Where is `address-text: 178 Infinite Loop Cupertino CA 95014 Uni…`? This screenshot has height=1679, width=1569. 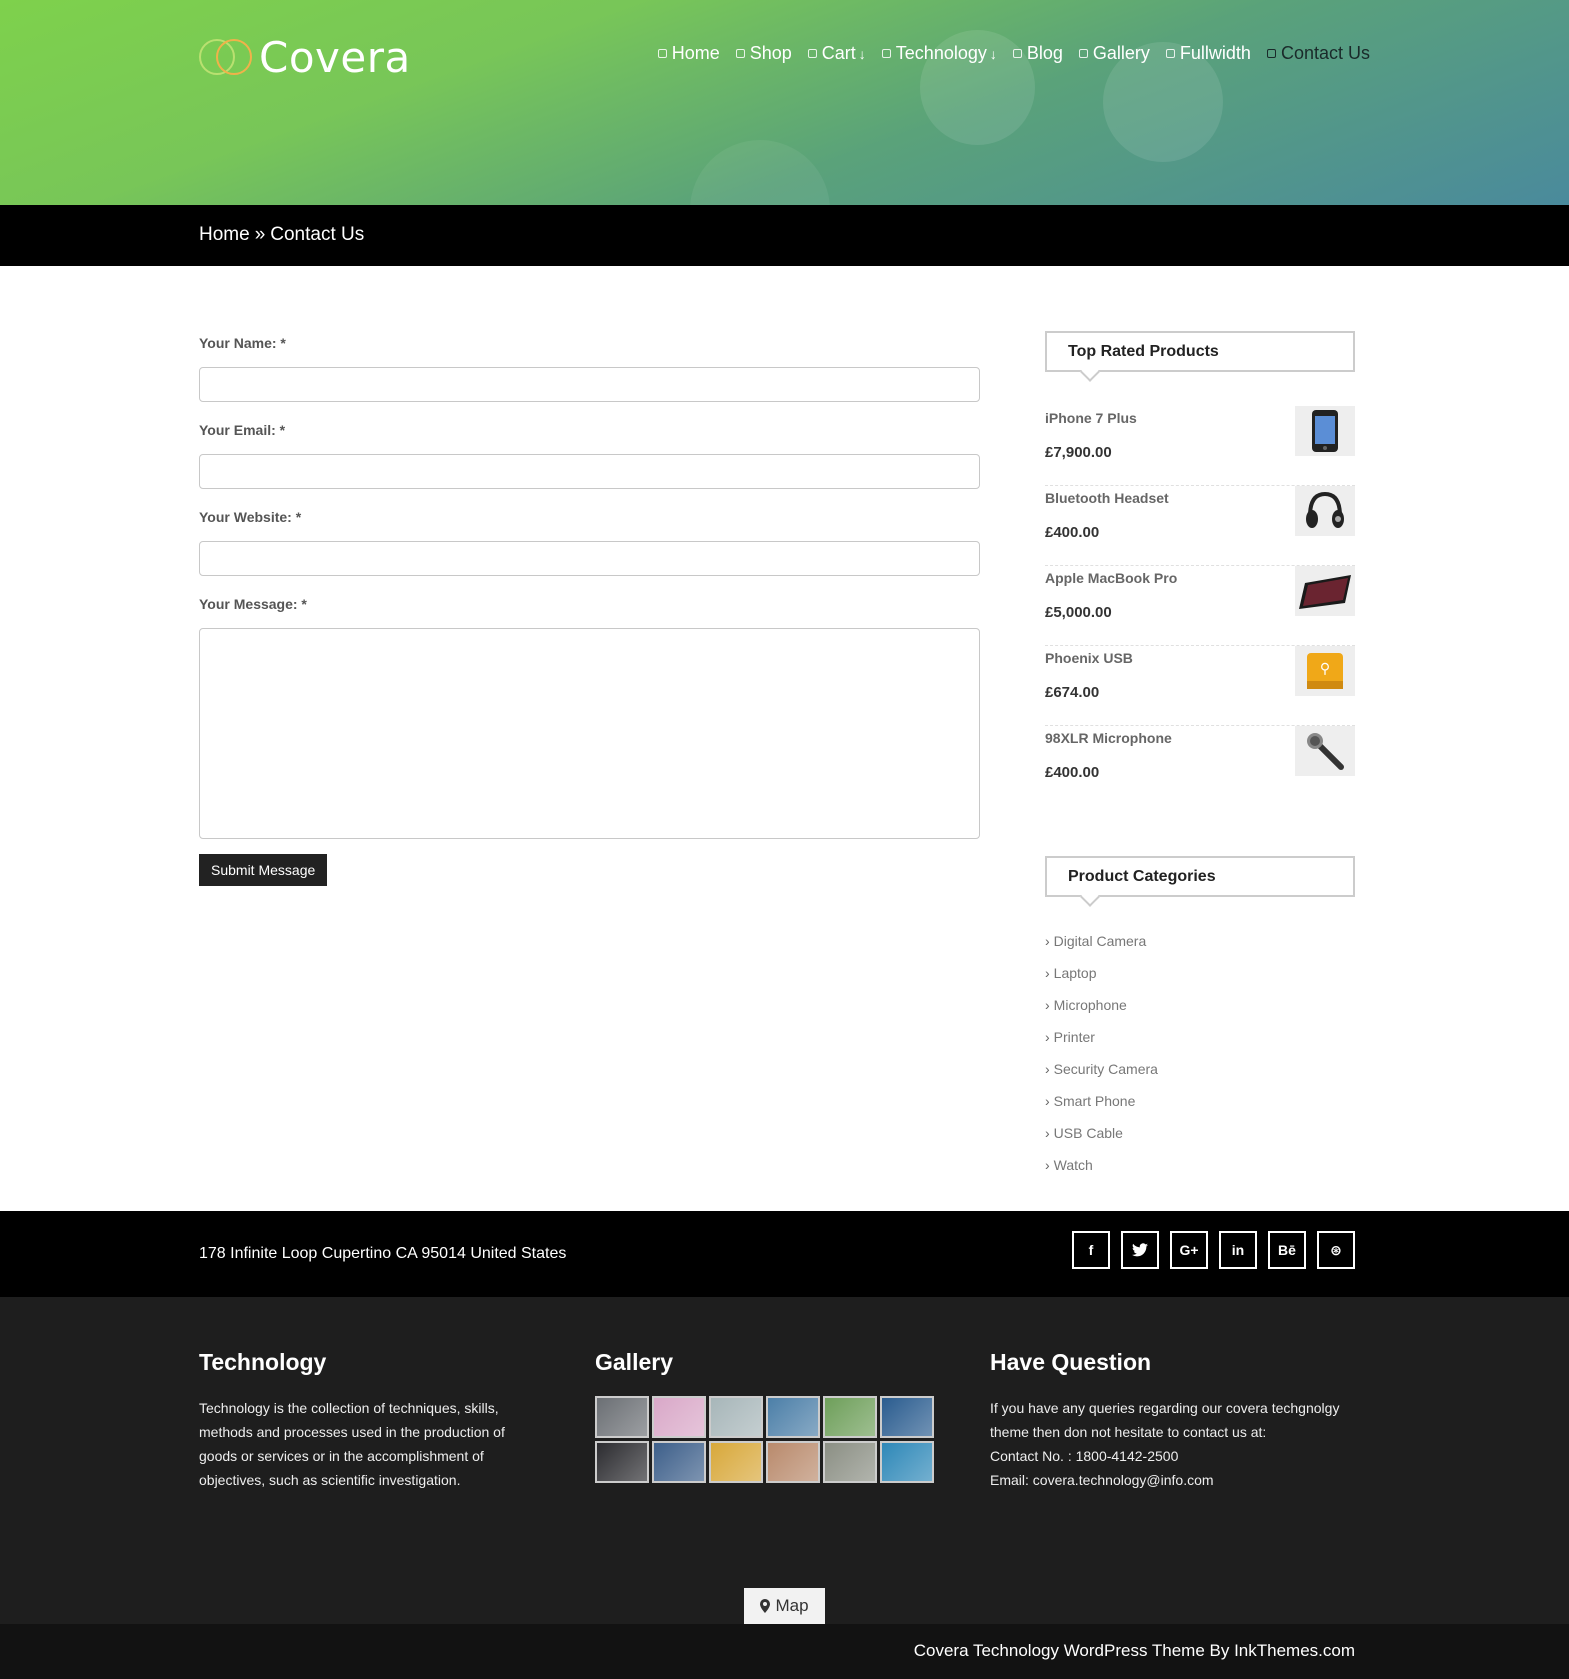 address-text: 178 Infinite Loop Cupertino CA 95014 Uni… is located at coordinates (383, 1253).